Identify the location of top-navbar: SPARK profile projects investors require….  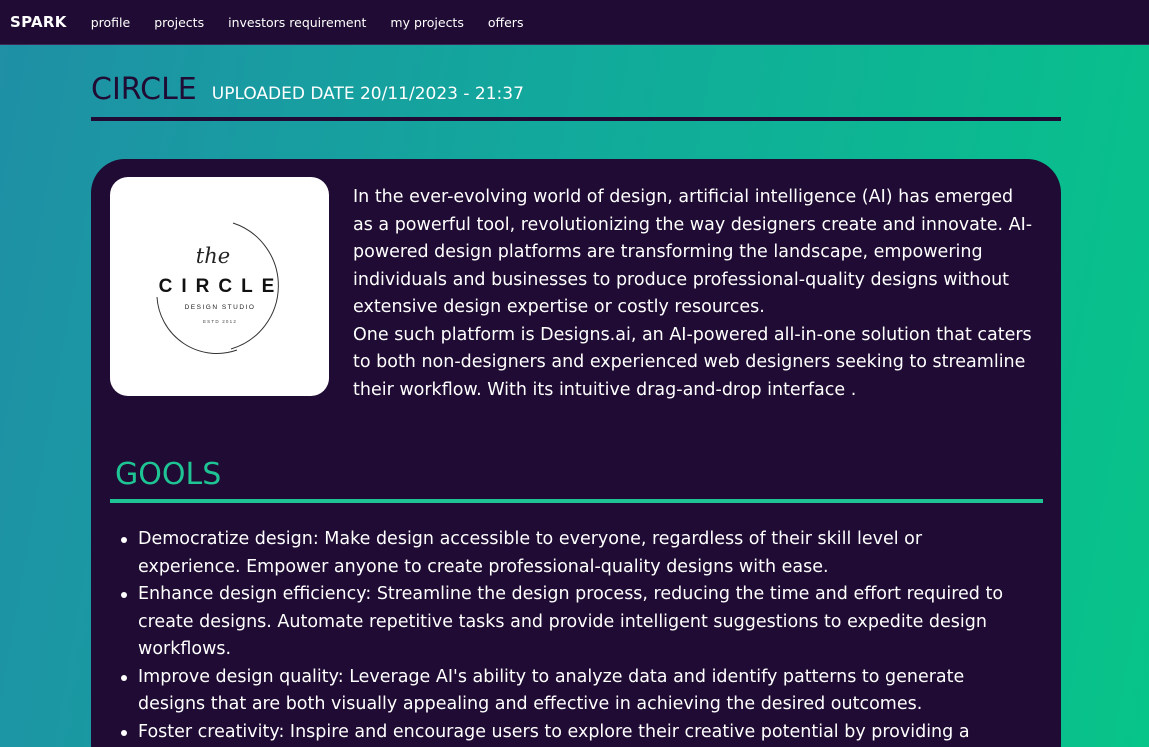
(574, 22).